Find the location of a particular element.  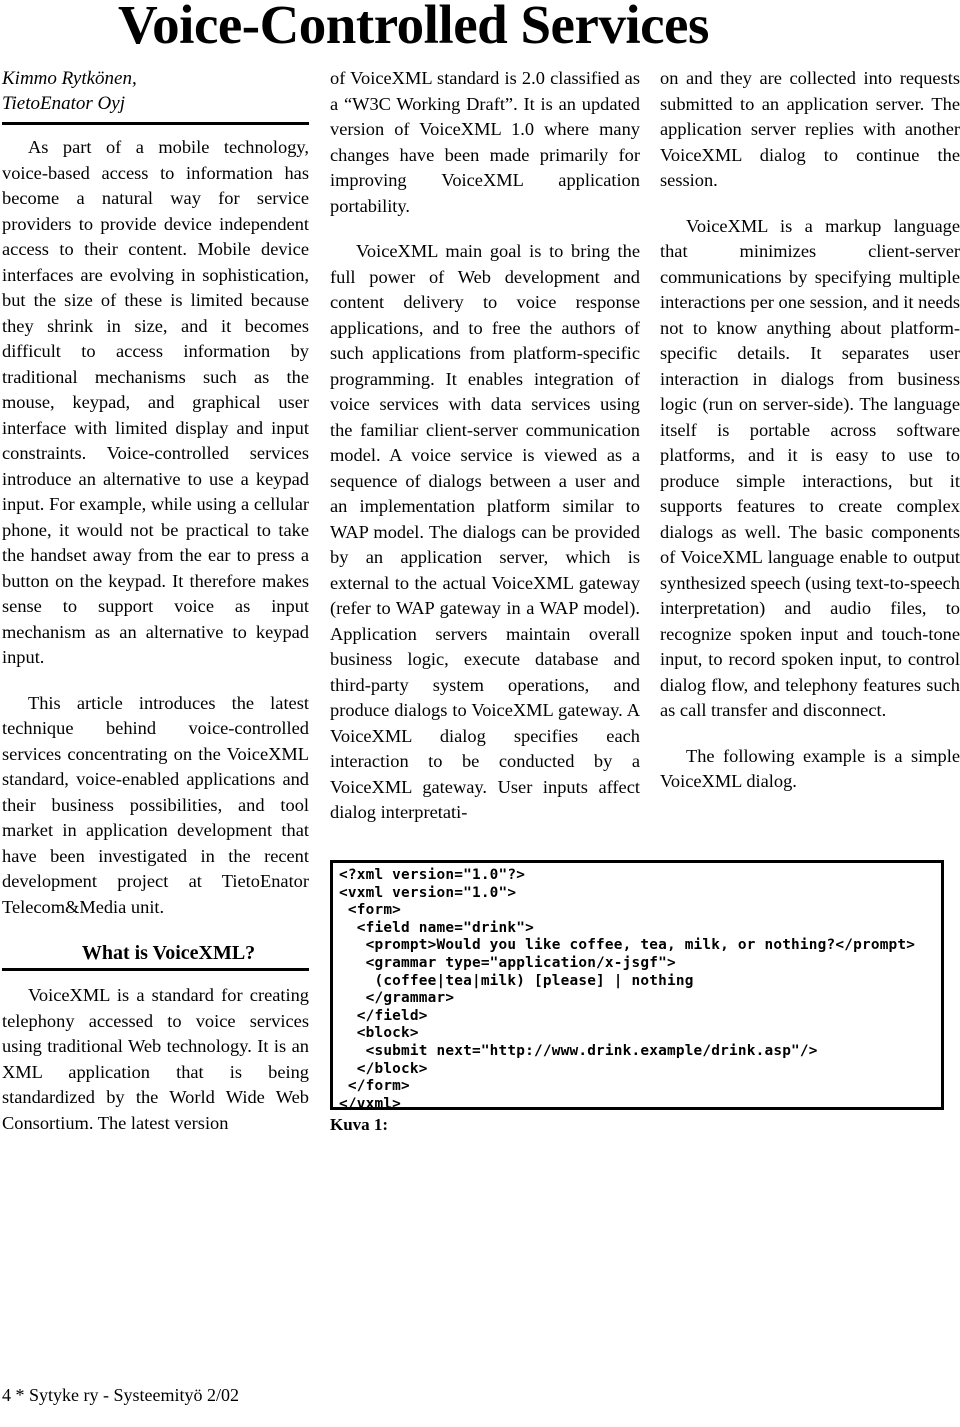

section-heading-divider is located at coordinates (155, 969).